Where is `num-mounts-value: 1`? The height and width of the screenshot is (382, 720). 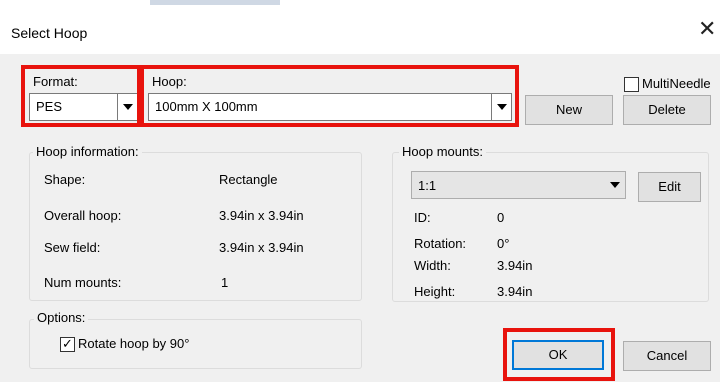
num-mounts-value: 1 is located at coordinates (225, 282).